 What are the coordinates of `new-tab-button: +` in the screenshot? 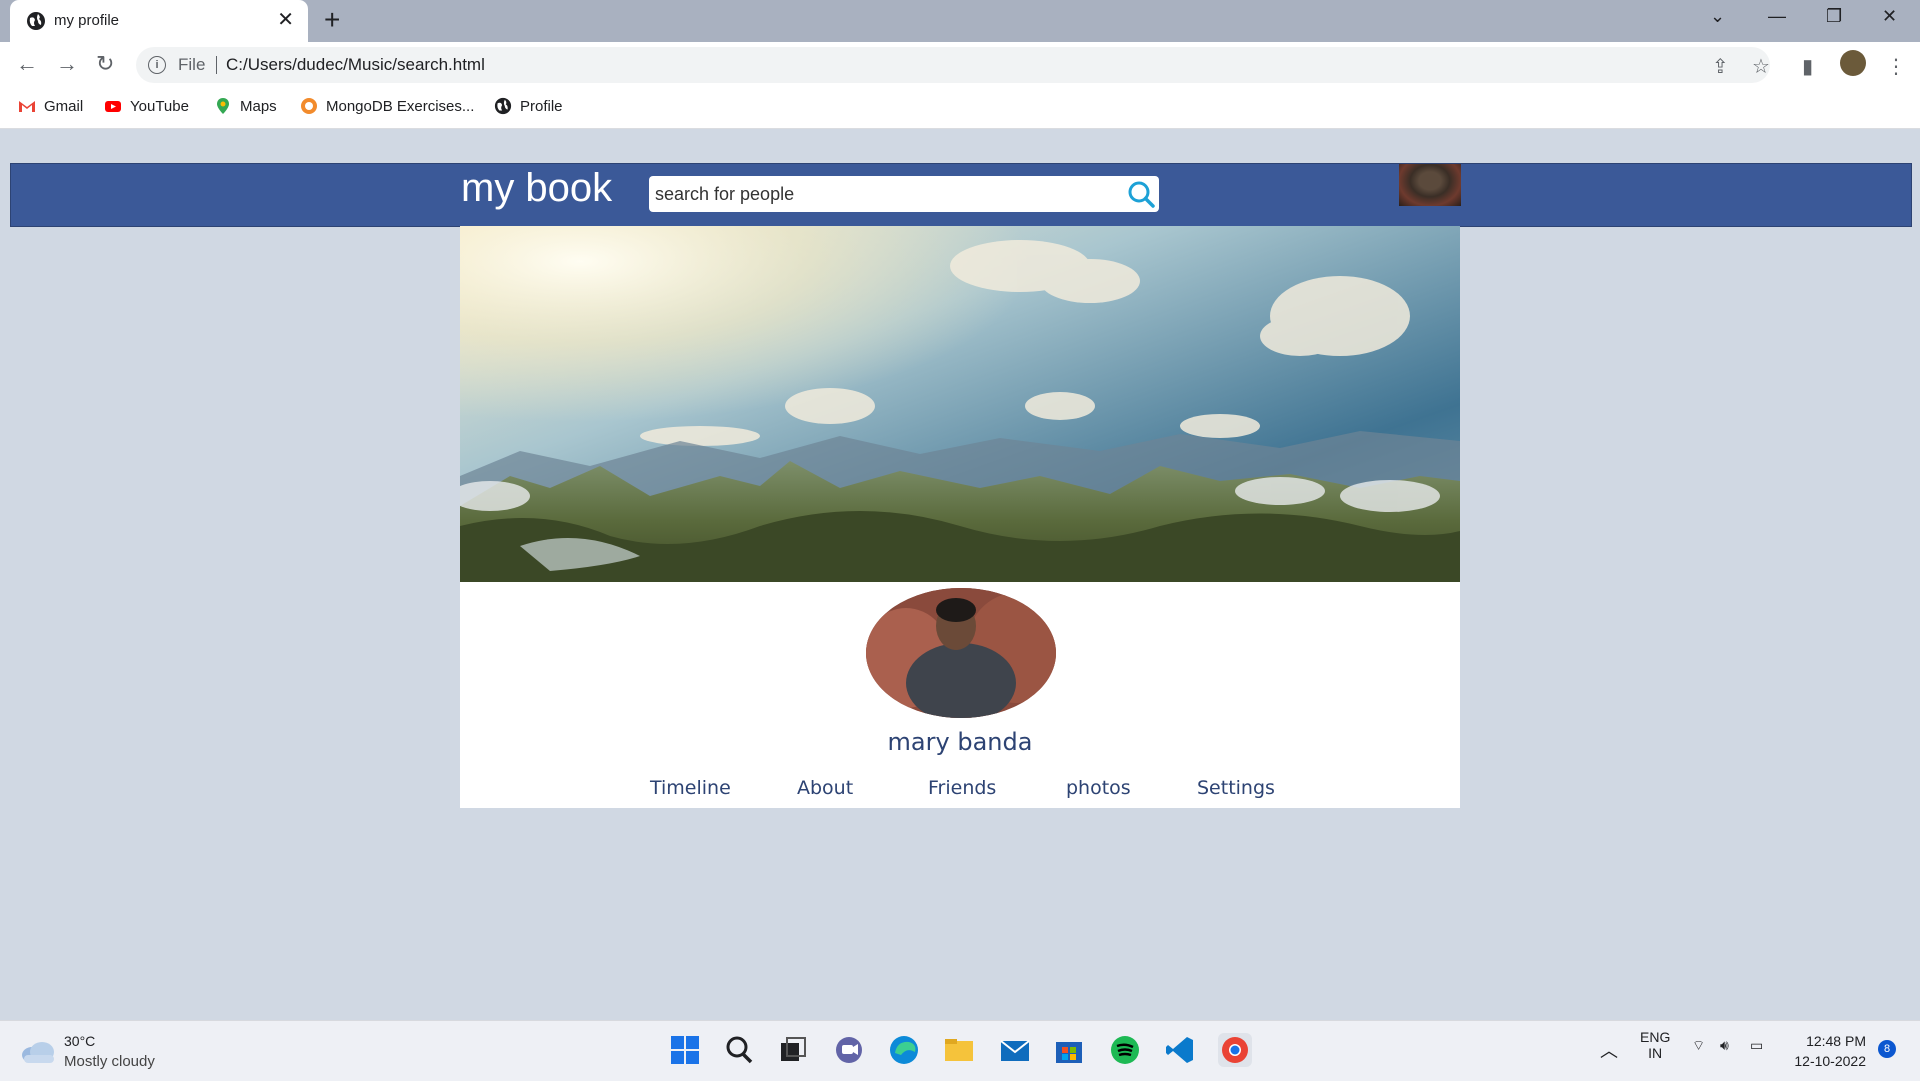 It's located at (332, 20).